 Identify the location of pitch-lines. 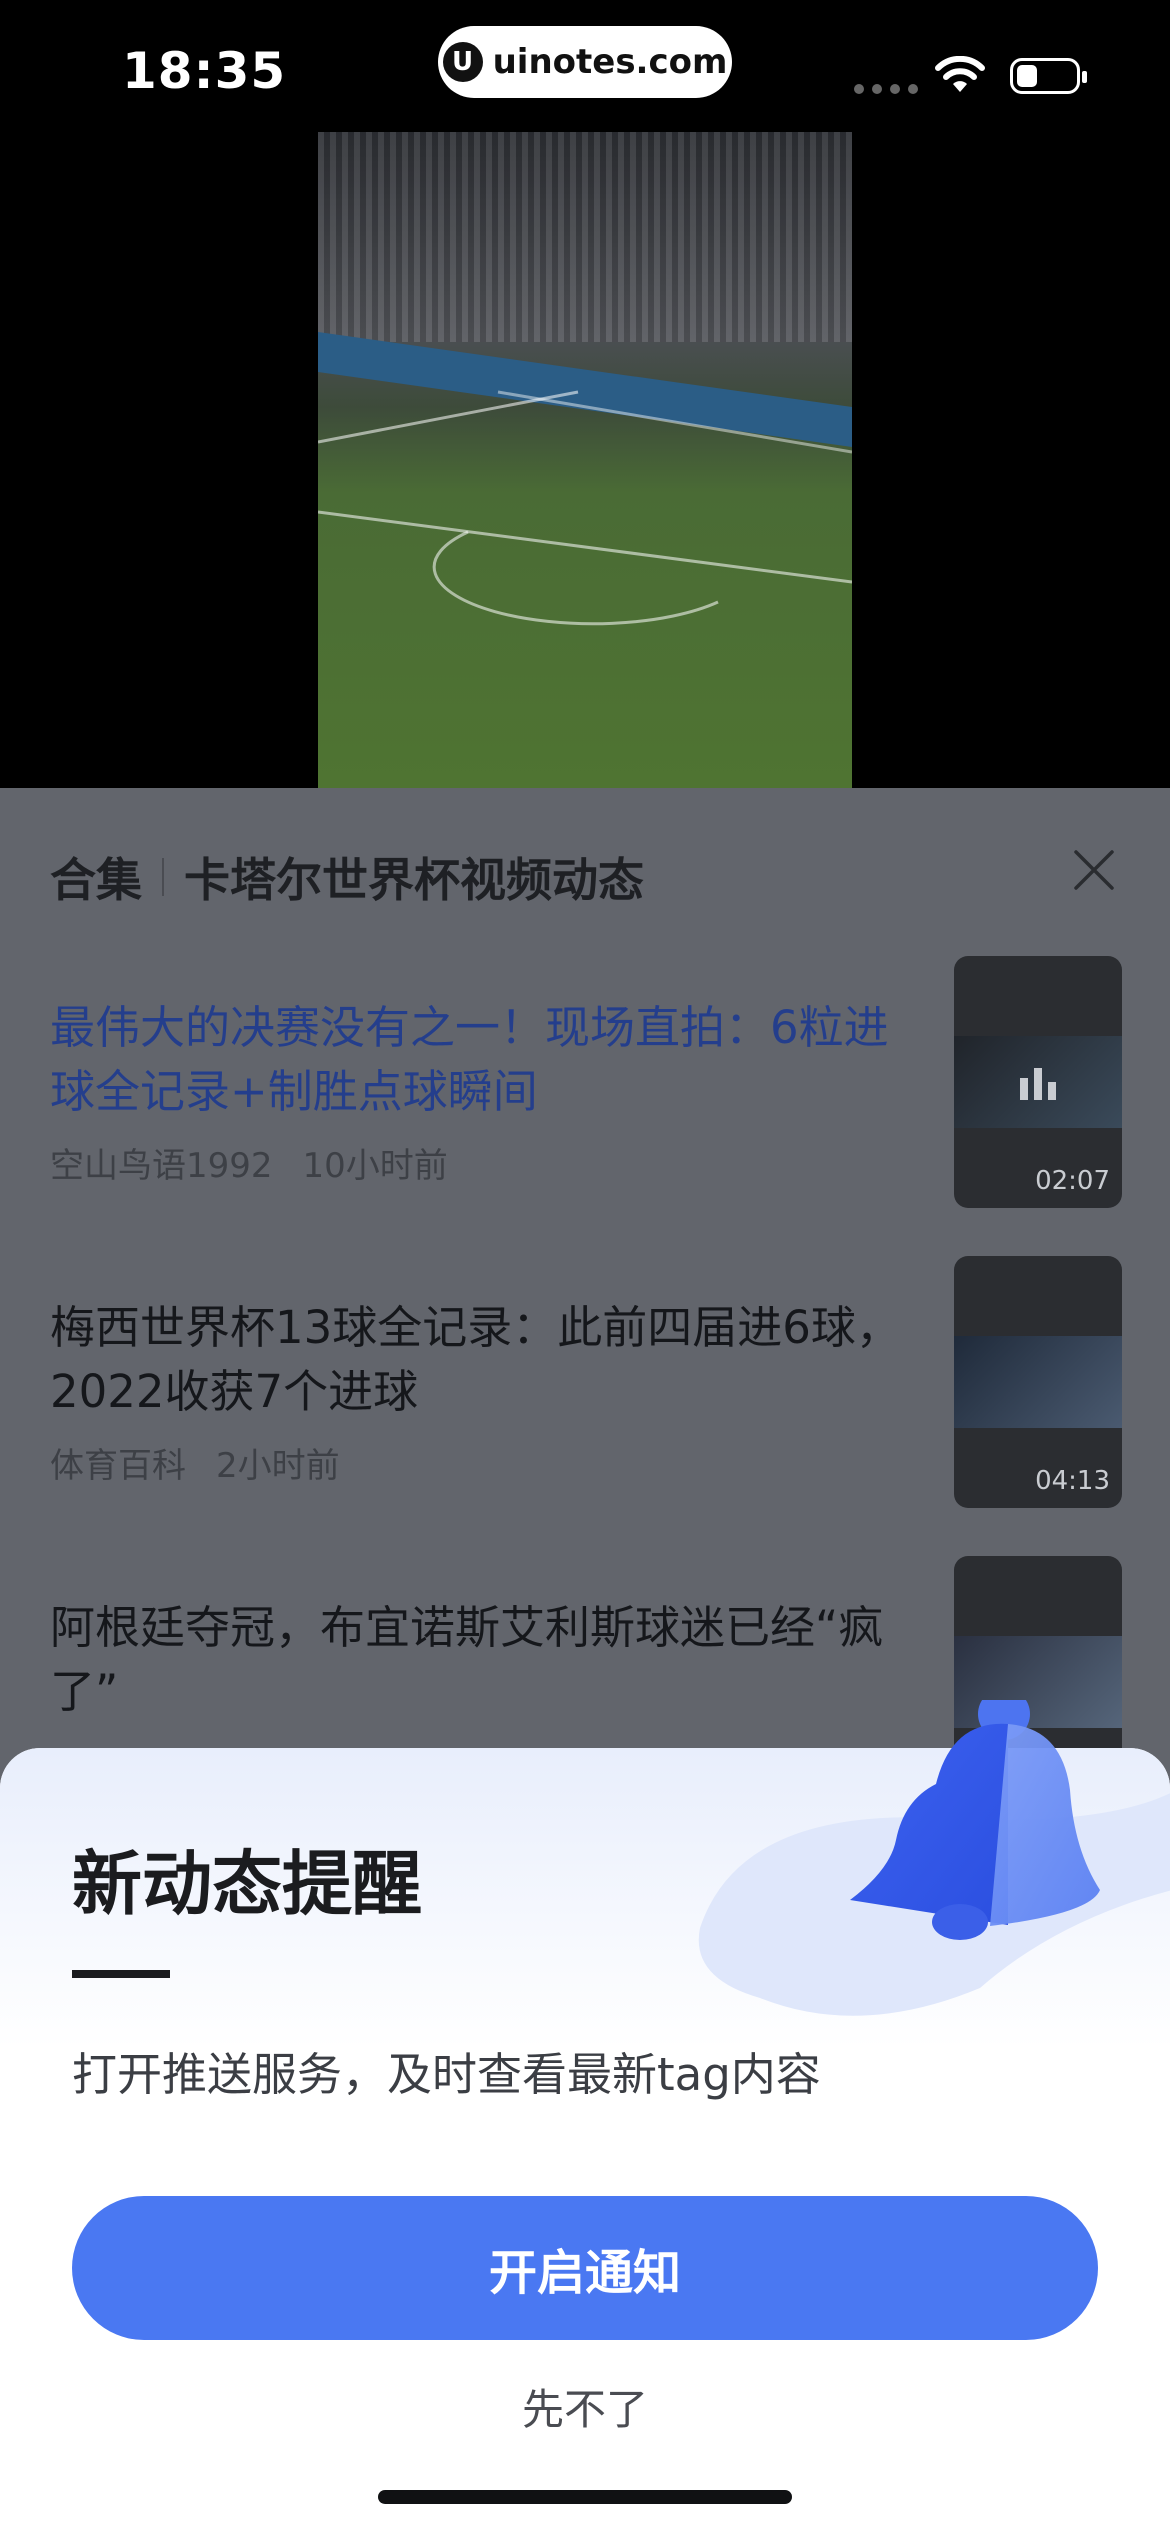
(585, 508).